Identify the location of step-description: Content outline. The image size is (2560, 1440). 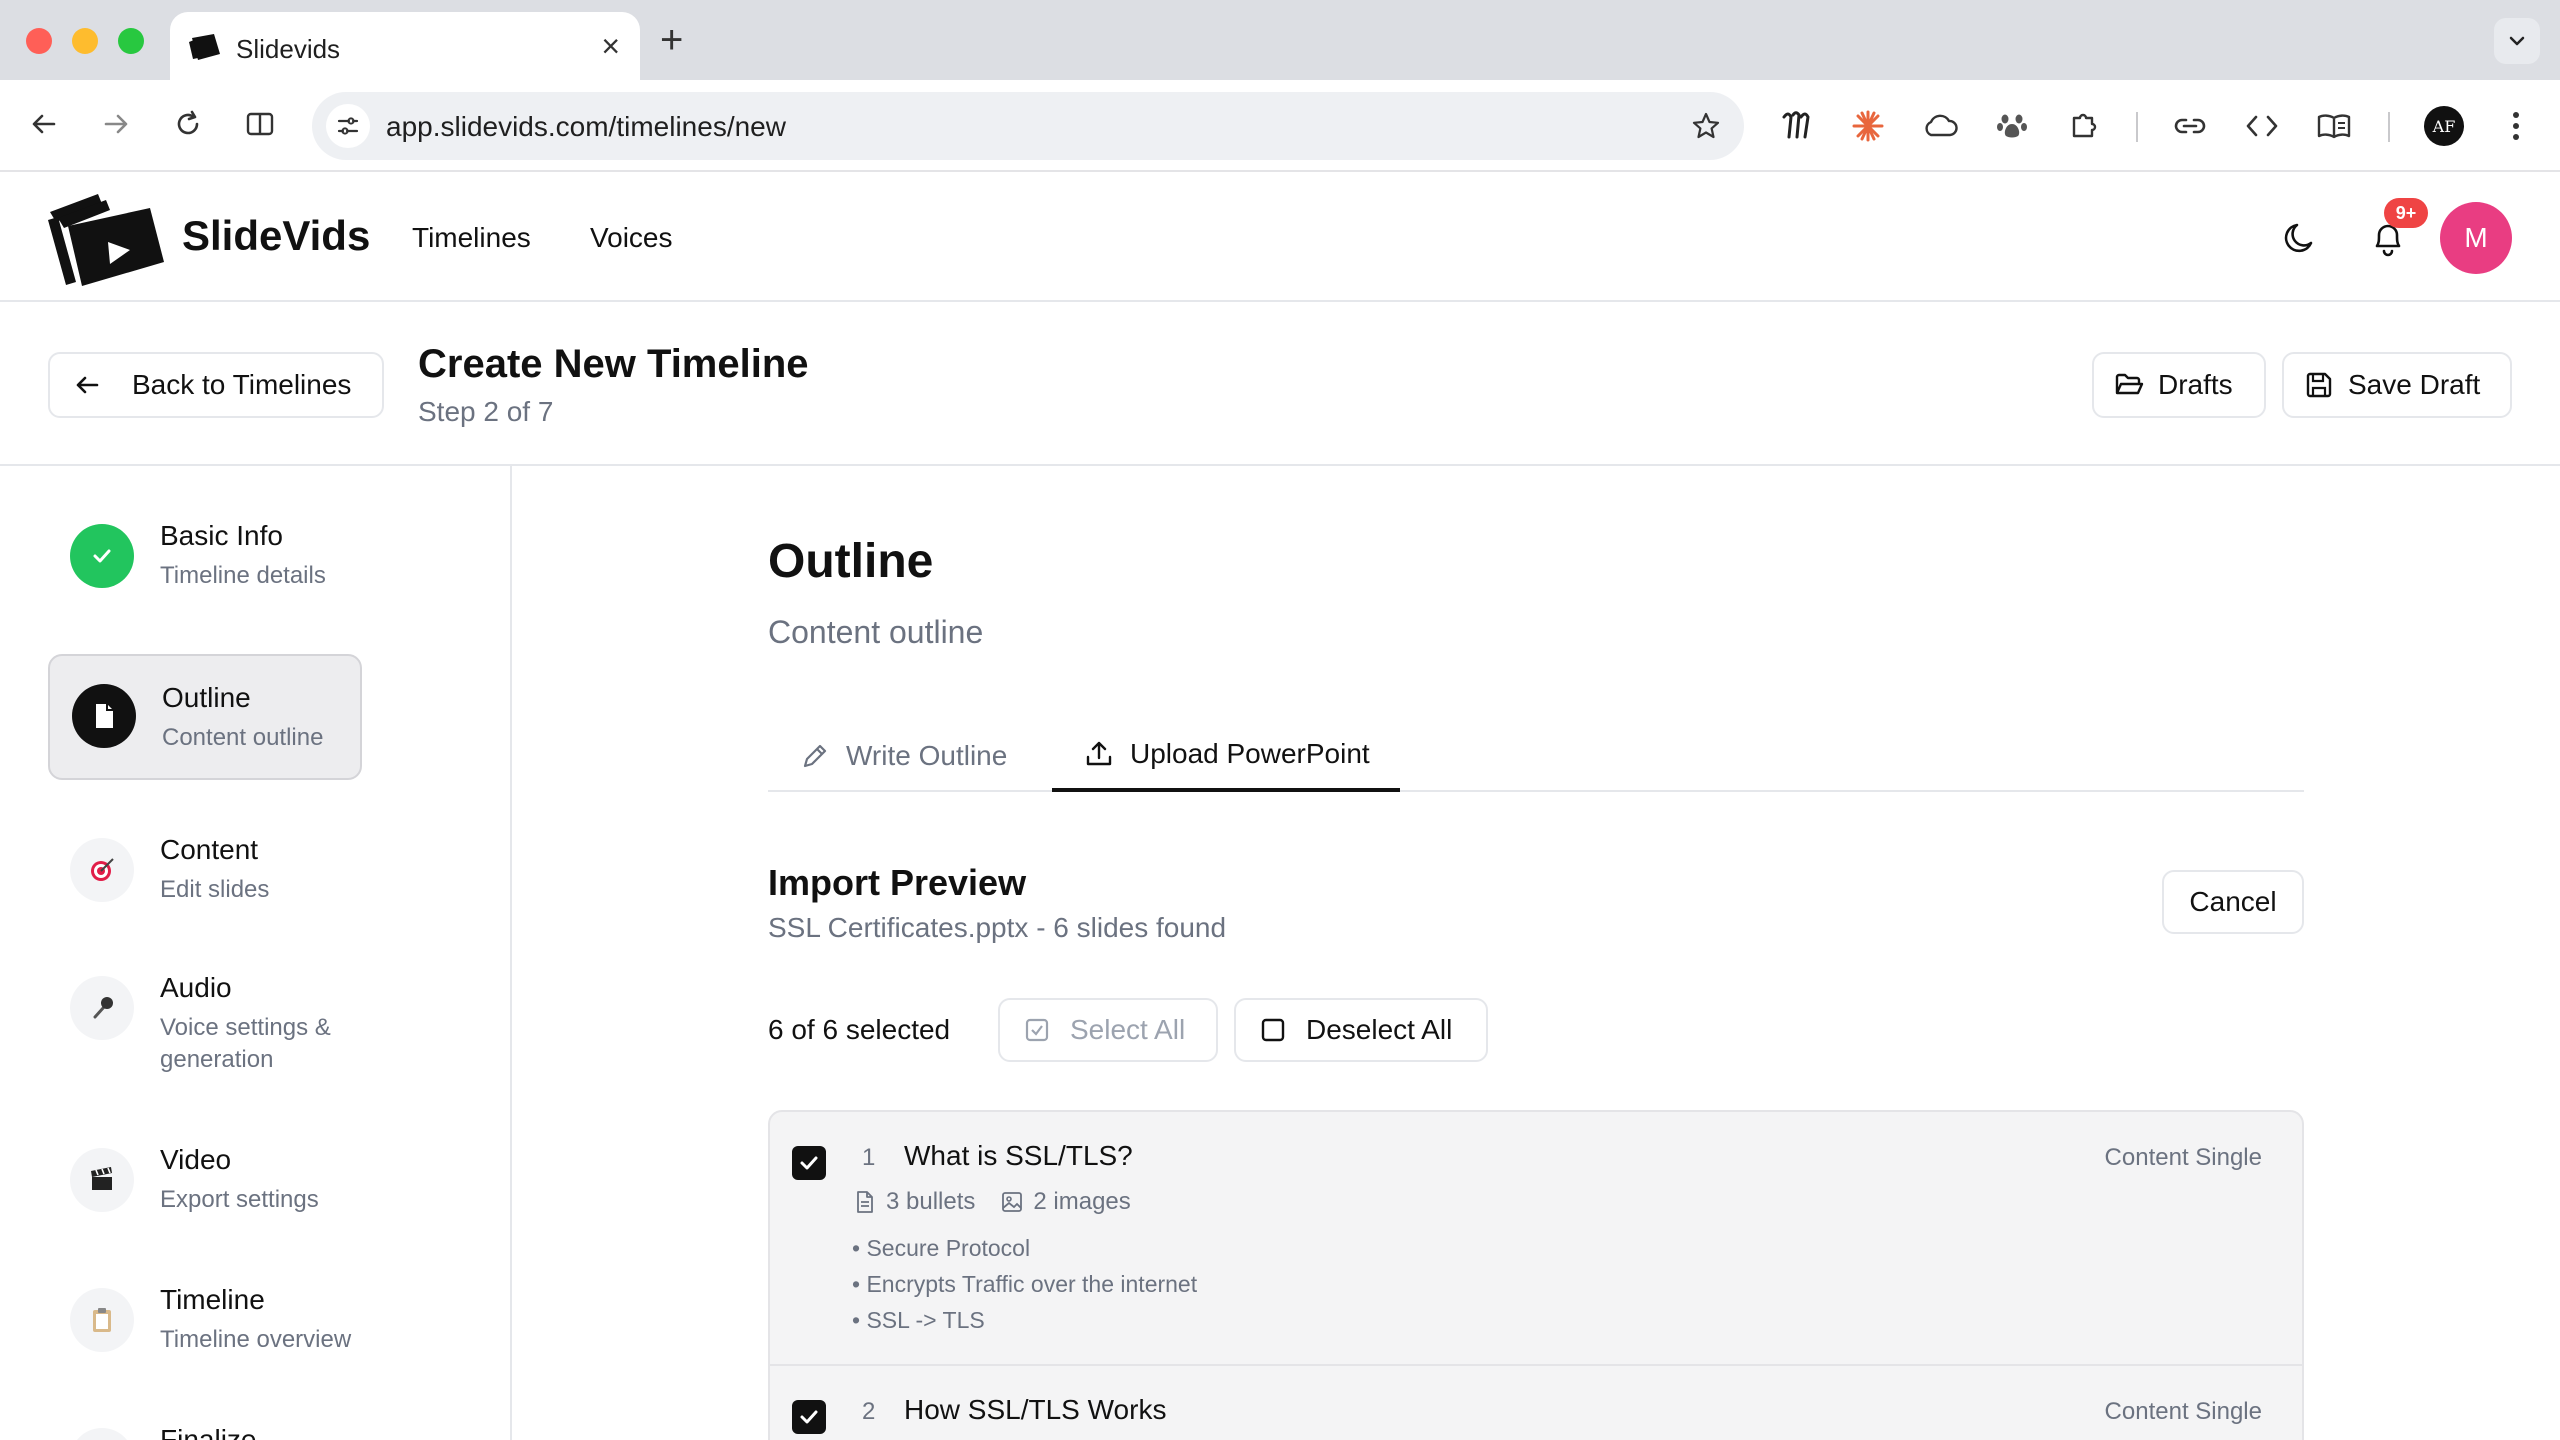
(243, 737).